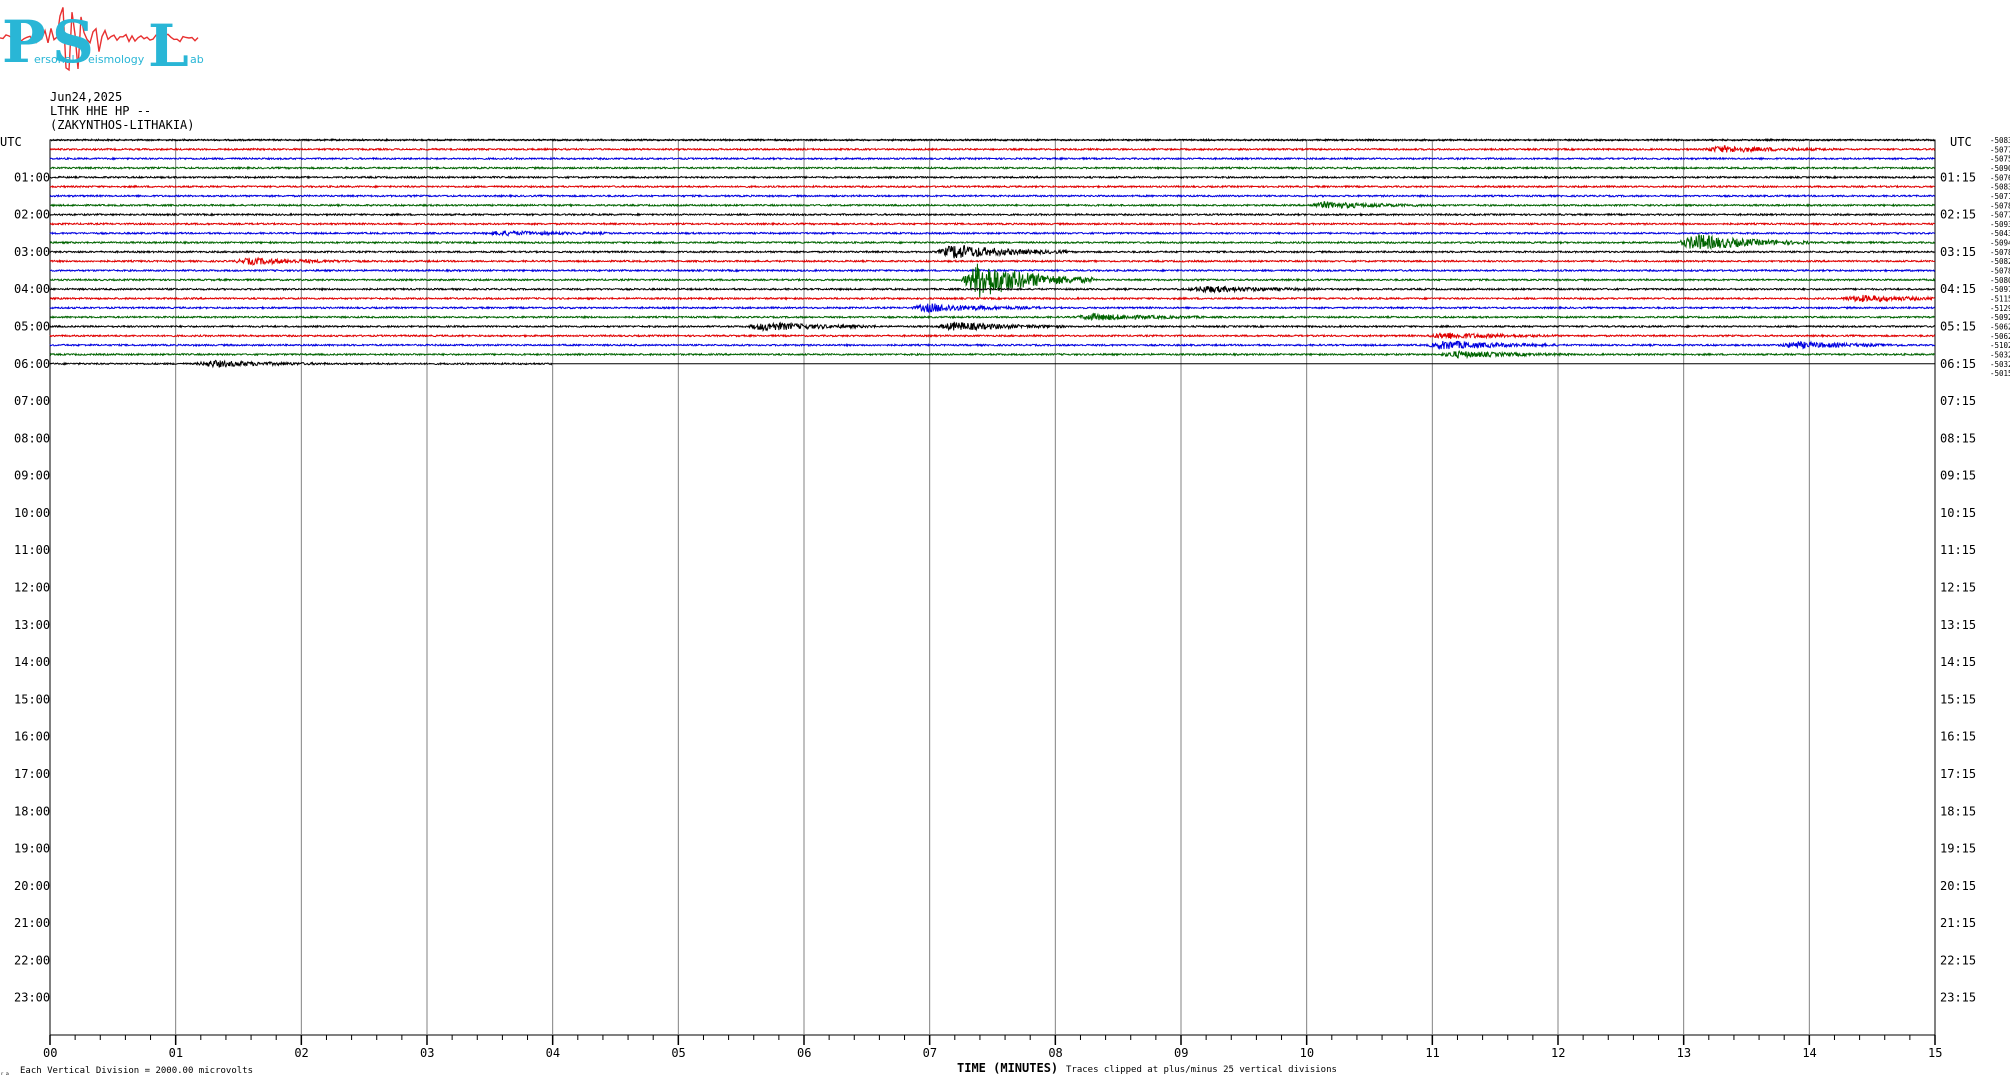 The image size is (2010, 1080). What do you see at coordinates (32, 849) in the screenshot?
I see `left-hour-label: 19:00` at bounding box center [32, 849].